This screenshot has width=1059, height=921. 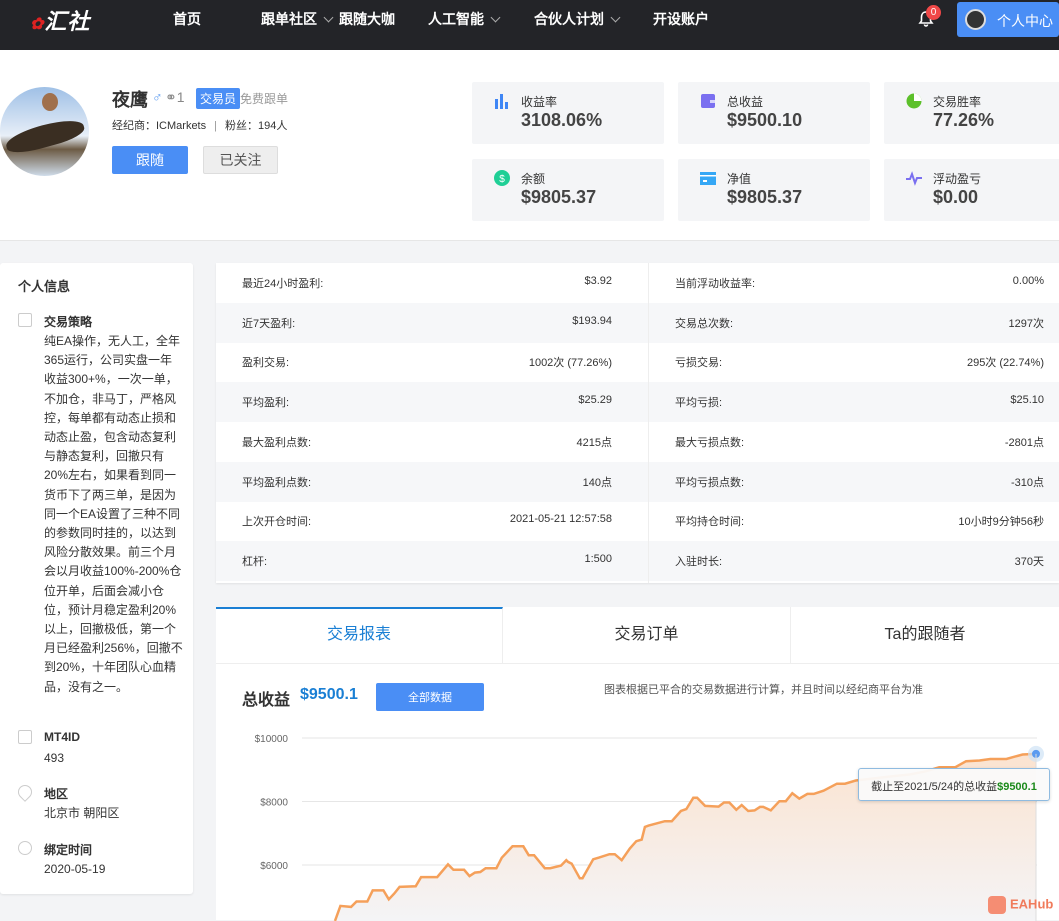 What do you see at coordinates (710, 442) in the screenshot?
I see `stat-label: 最大亏损点数:` at bounding box center [710, 442].